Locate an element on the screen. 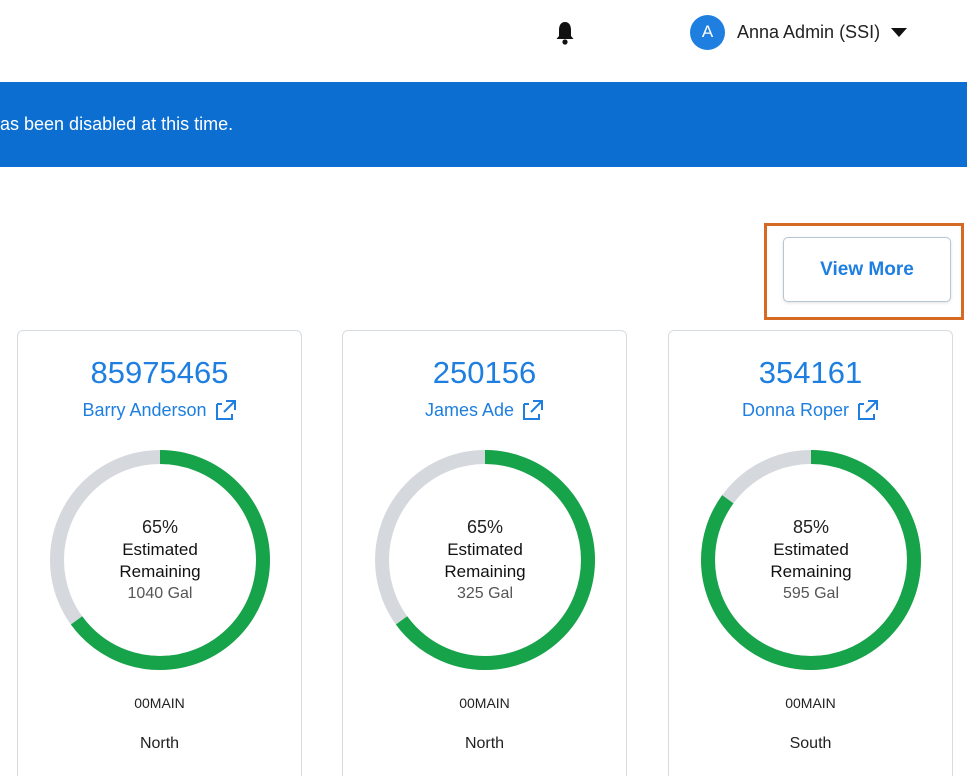 This screenshot has width=967, height=776. top-bar: A Anna Admin (SSI) is located at coordinates (483, 35).